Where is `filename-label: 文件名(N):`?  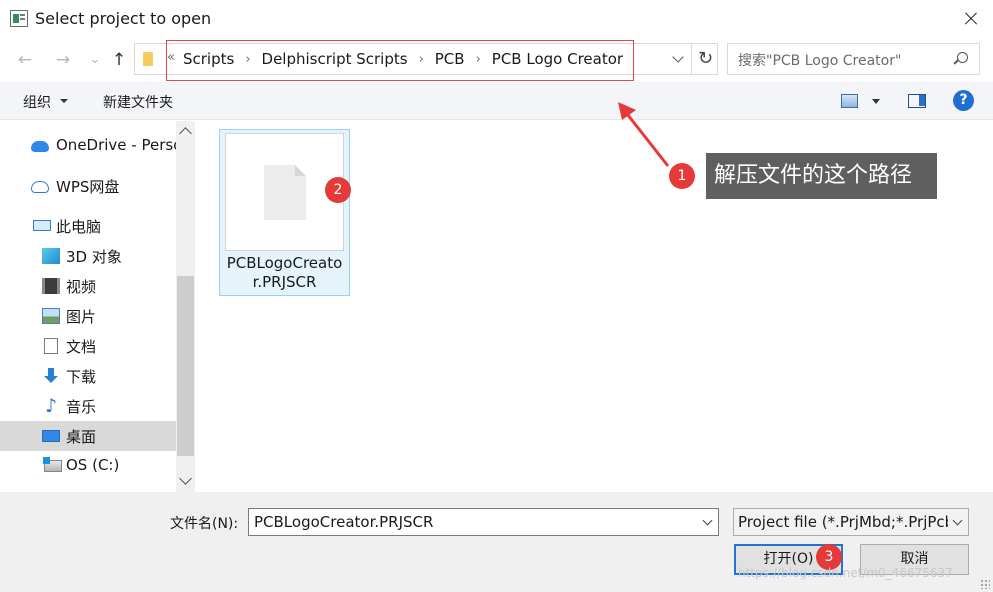
filename-label: 文件名(N): is located at coordinates (204, 524).